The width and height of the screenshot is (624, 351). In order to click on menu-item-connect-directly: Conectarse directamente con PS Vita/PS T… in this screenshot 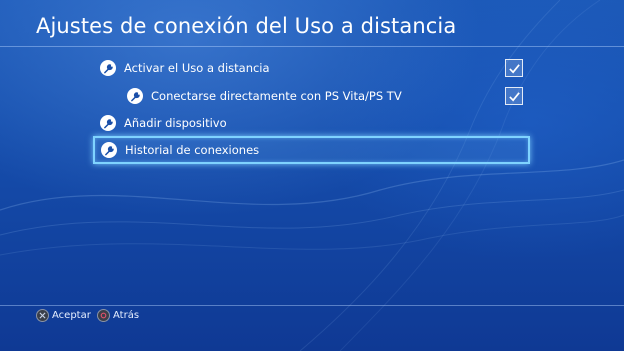, I will do `click(328, 96)`.